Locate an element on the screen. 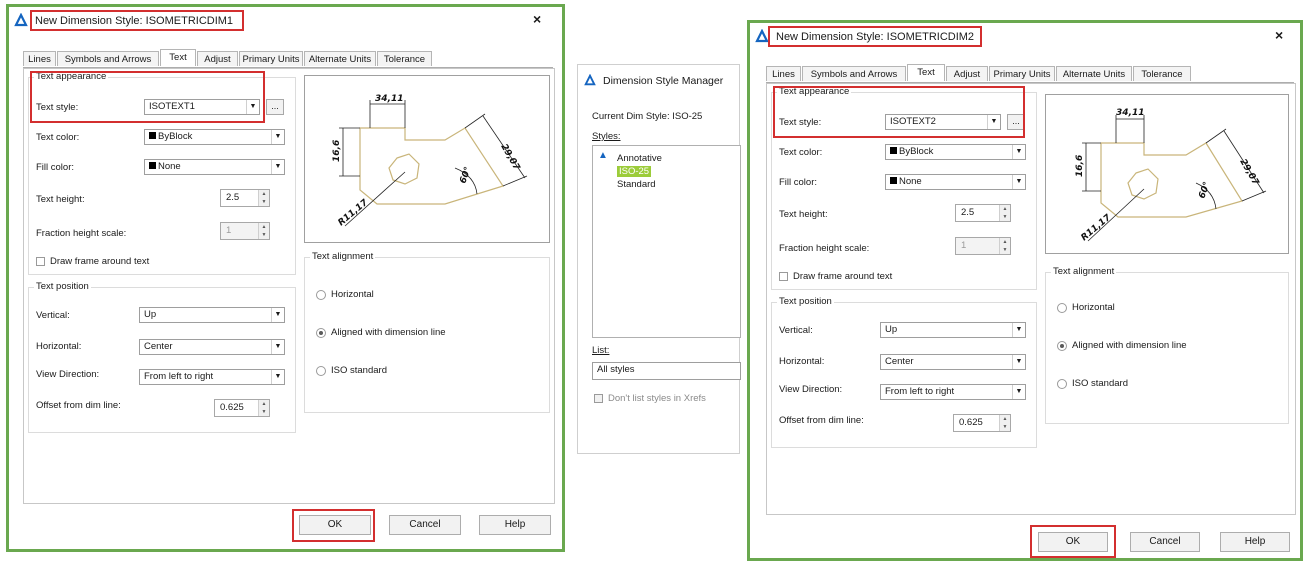 This screenshot has width=1309, height=564. dim-label-left: 16,6 is located at coordinates (337, 151).